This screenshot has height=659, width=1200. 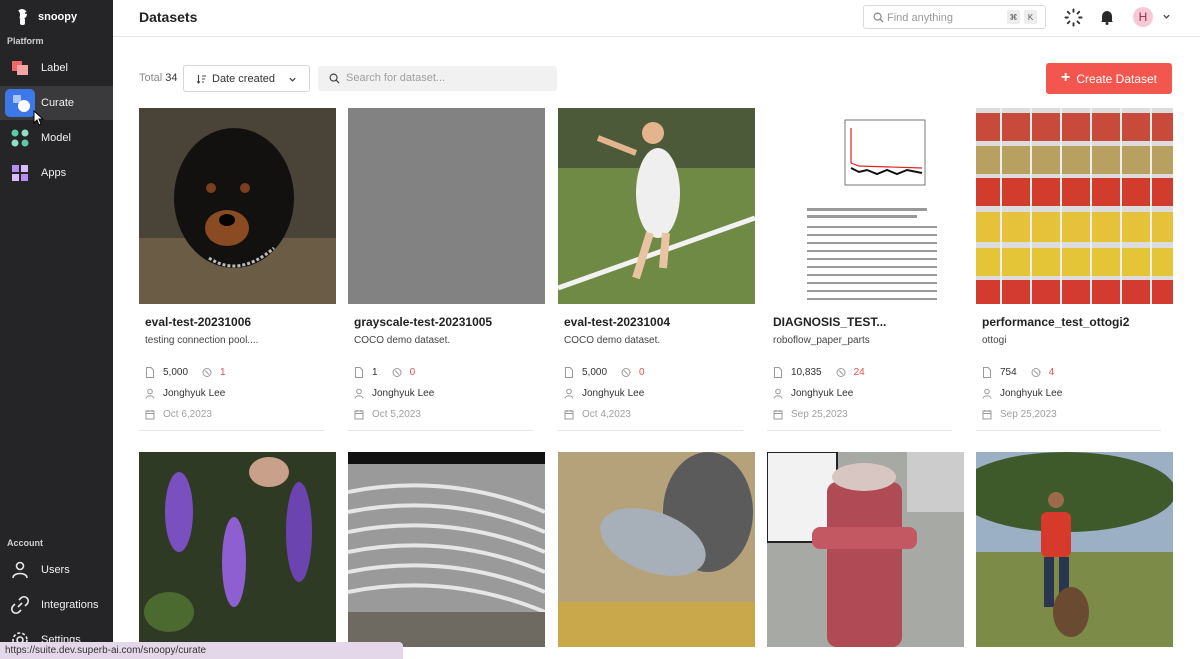 I want to click on sidebar-item-curate: Curate, so click(x=56, y=103).